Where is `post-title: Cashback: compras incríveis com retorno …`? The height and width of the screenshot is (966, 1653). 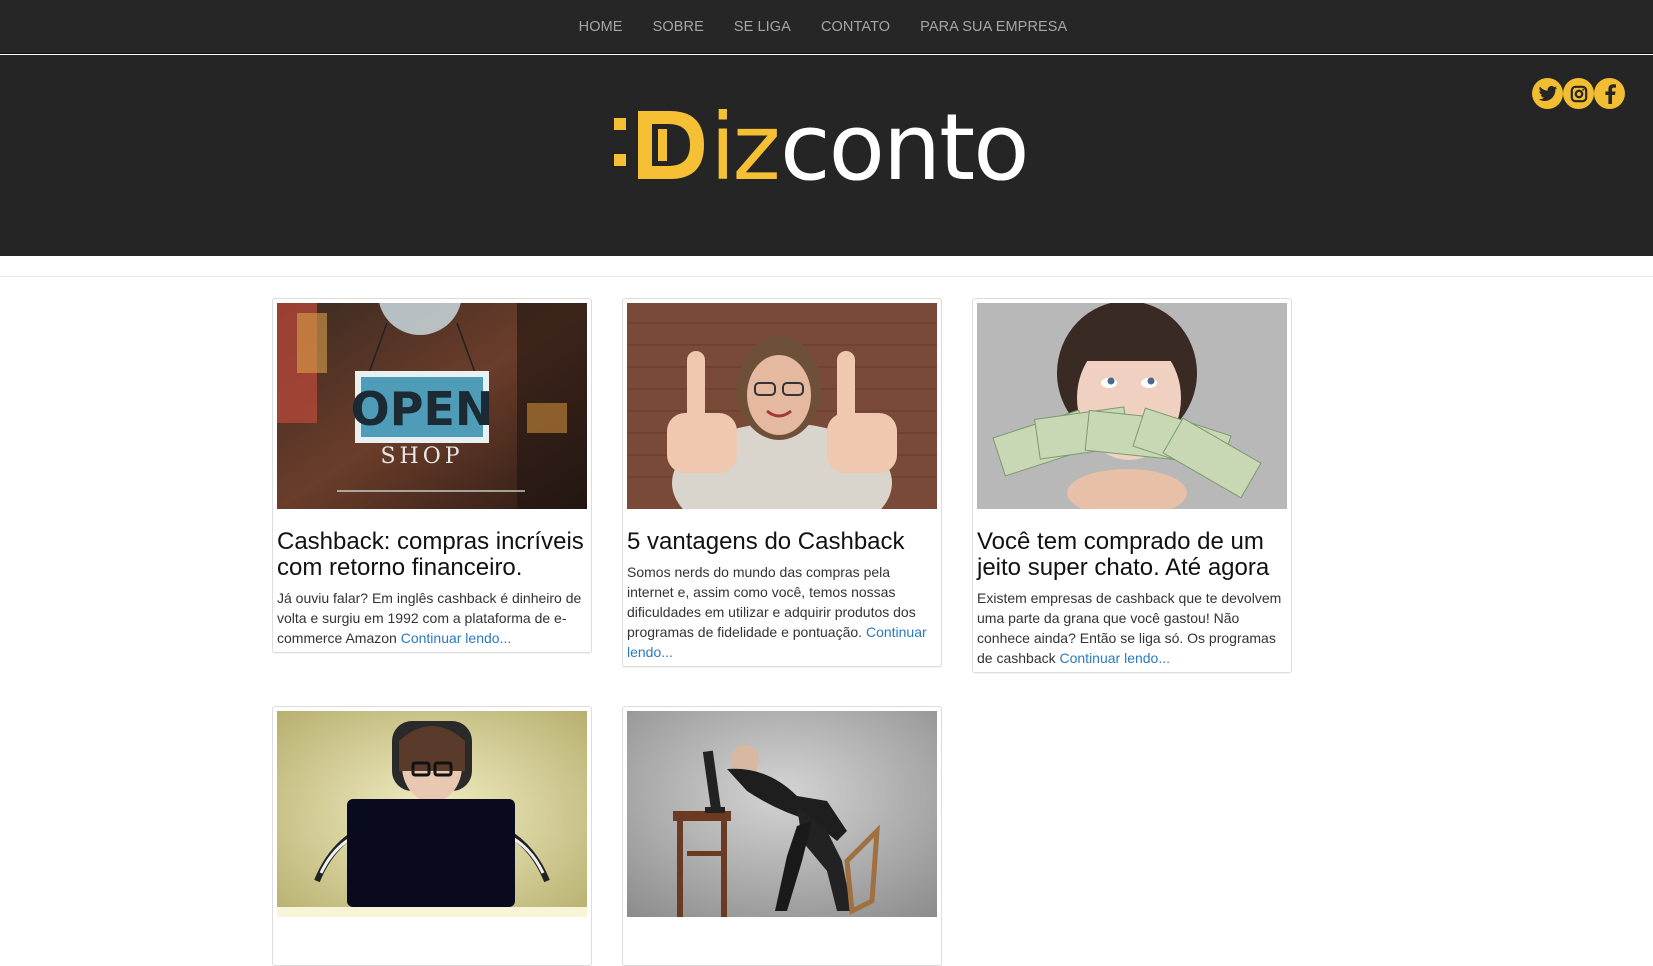
post-title: Cashback: compras incríveis com retorno … is located at coordinates (432, 555).